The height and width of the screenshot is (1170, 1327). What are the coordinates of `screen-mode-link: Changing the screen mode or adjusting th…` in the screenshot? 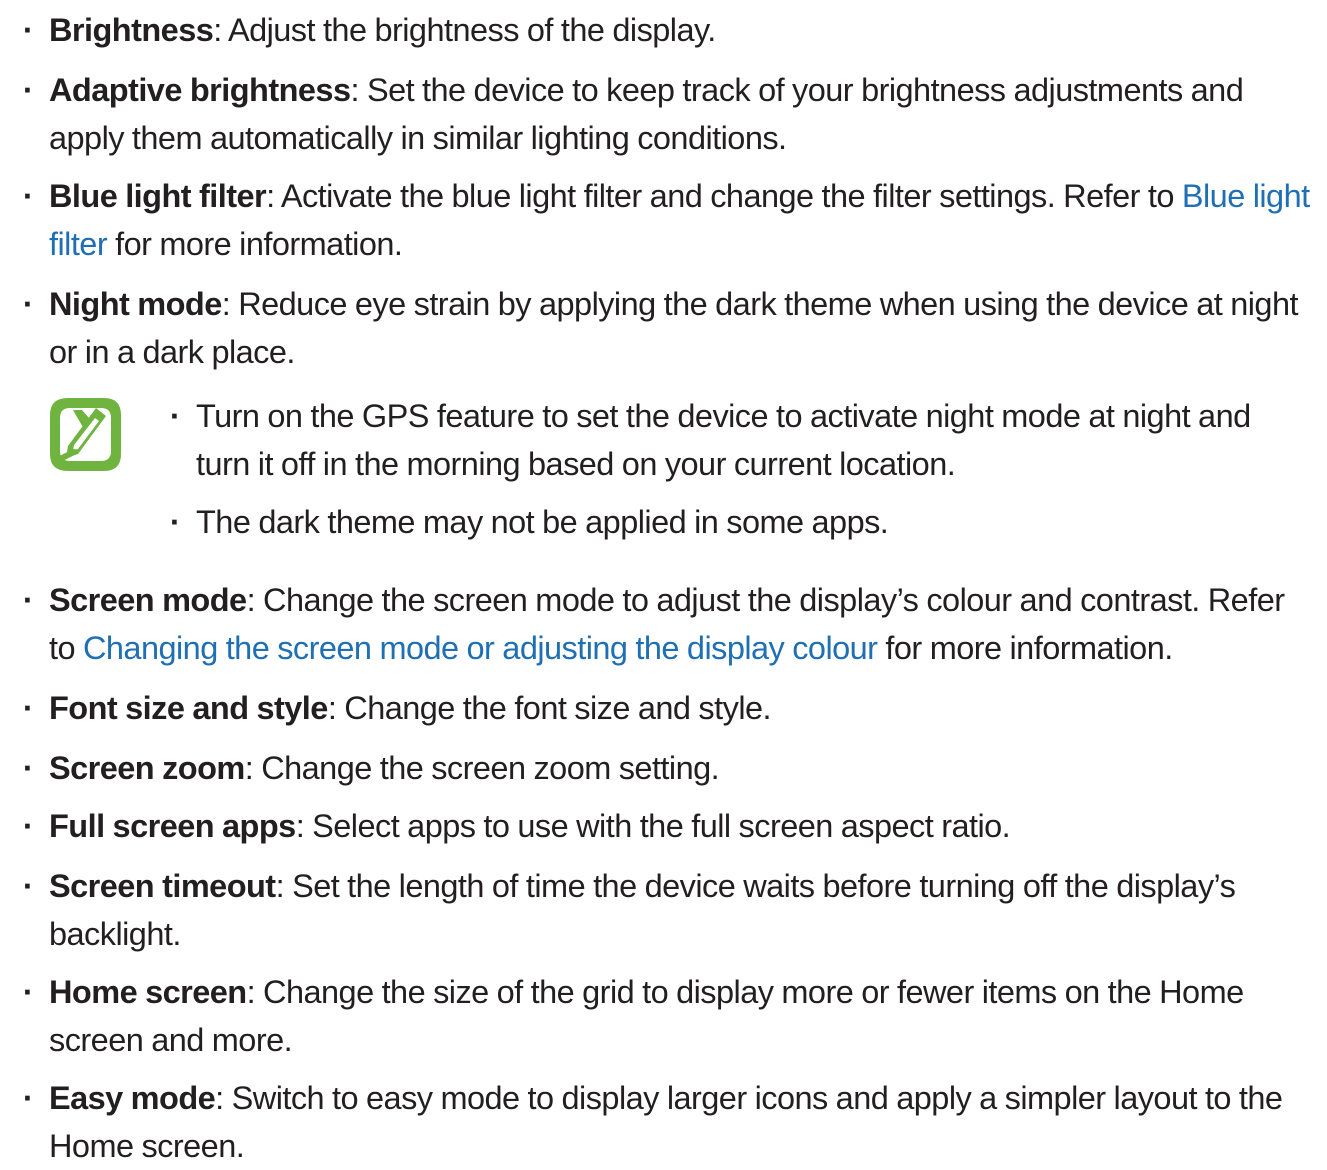 It's located at (480, 648).